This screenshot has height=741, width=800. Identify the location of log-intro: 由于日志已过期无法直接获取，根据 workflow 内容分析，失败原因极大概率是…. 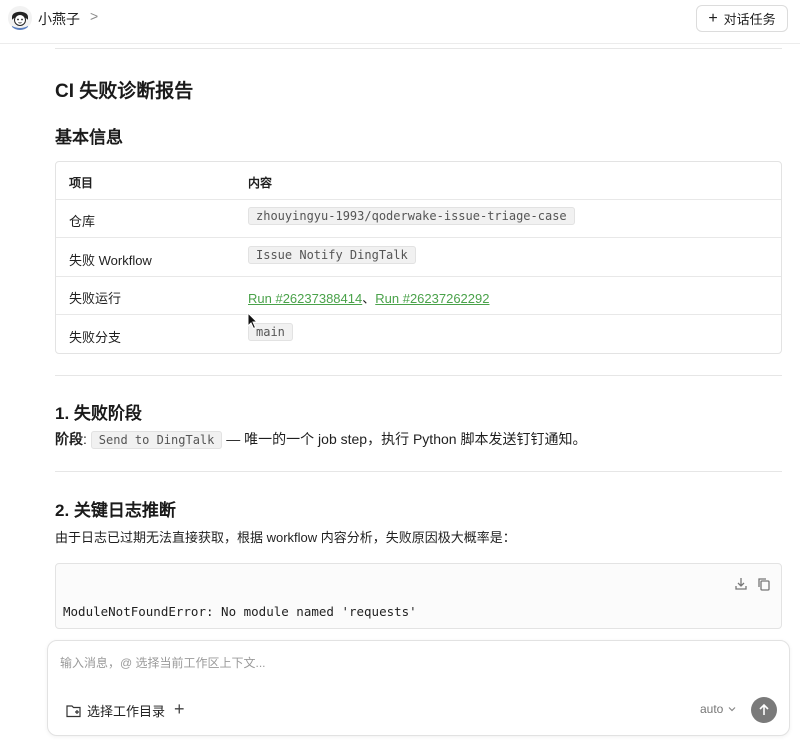
(285, 537).